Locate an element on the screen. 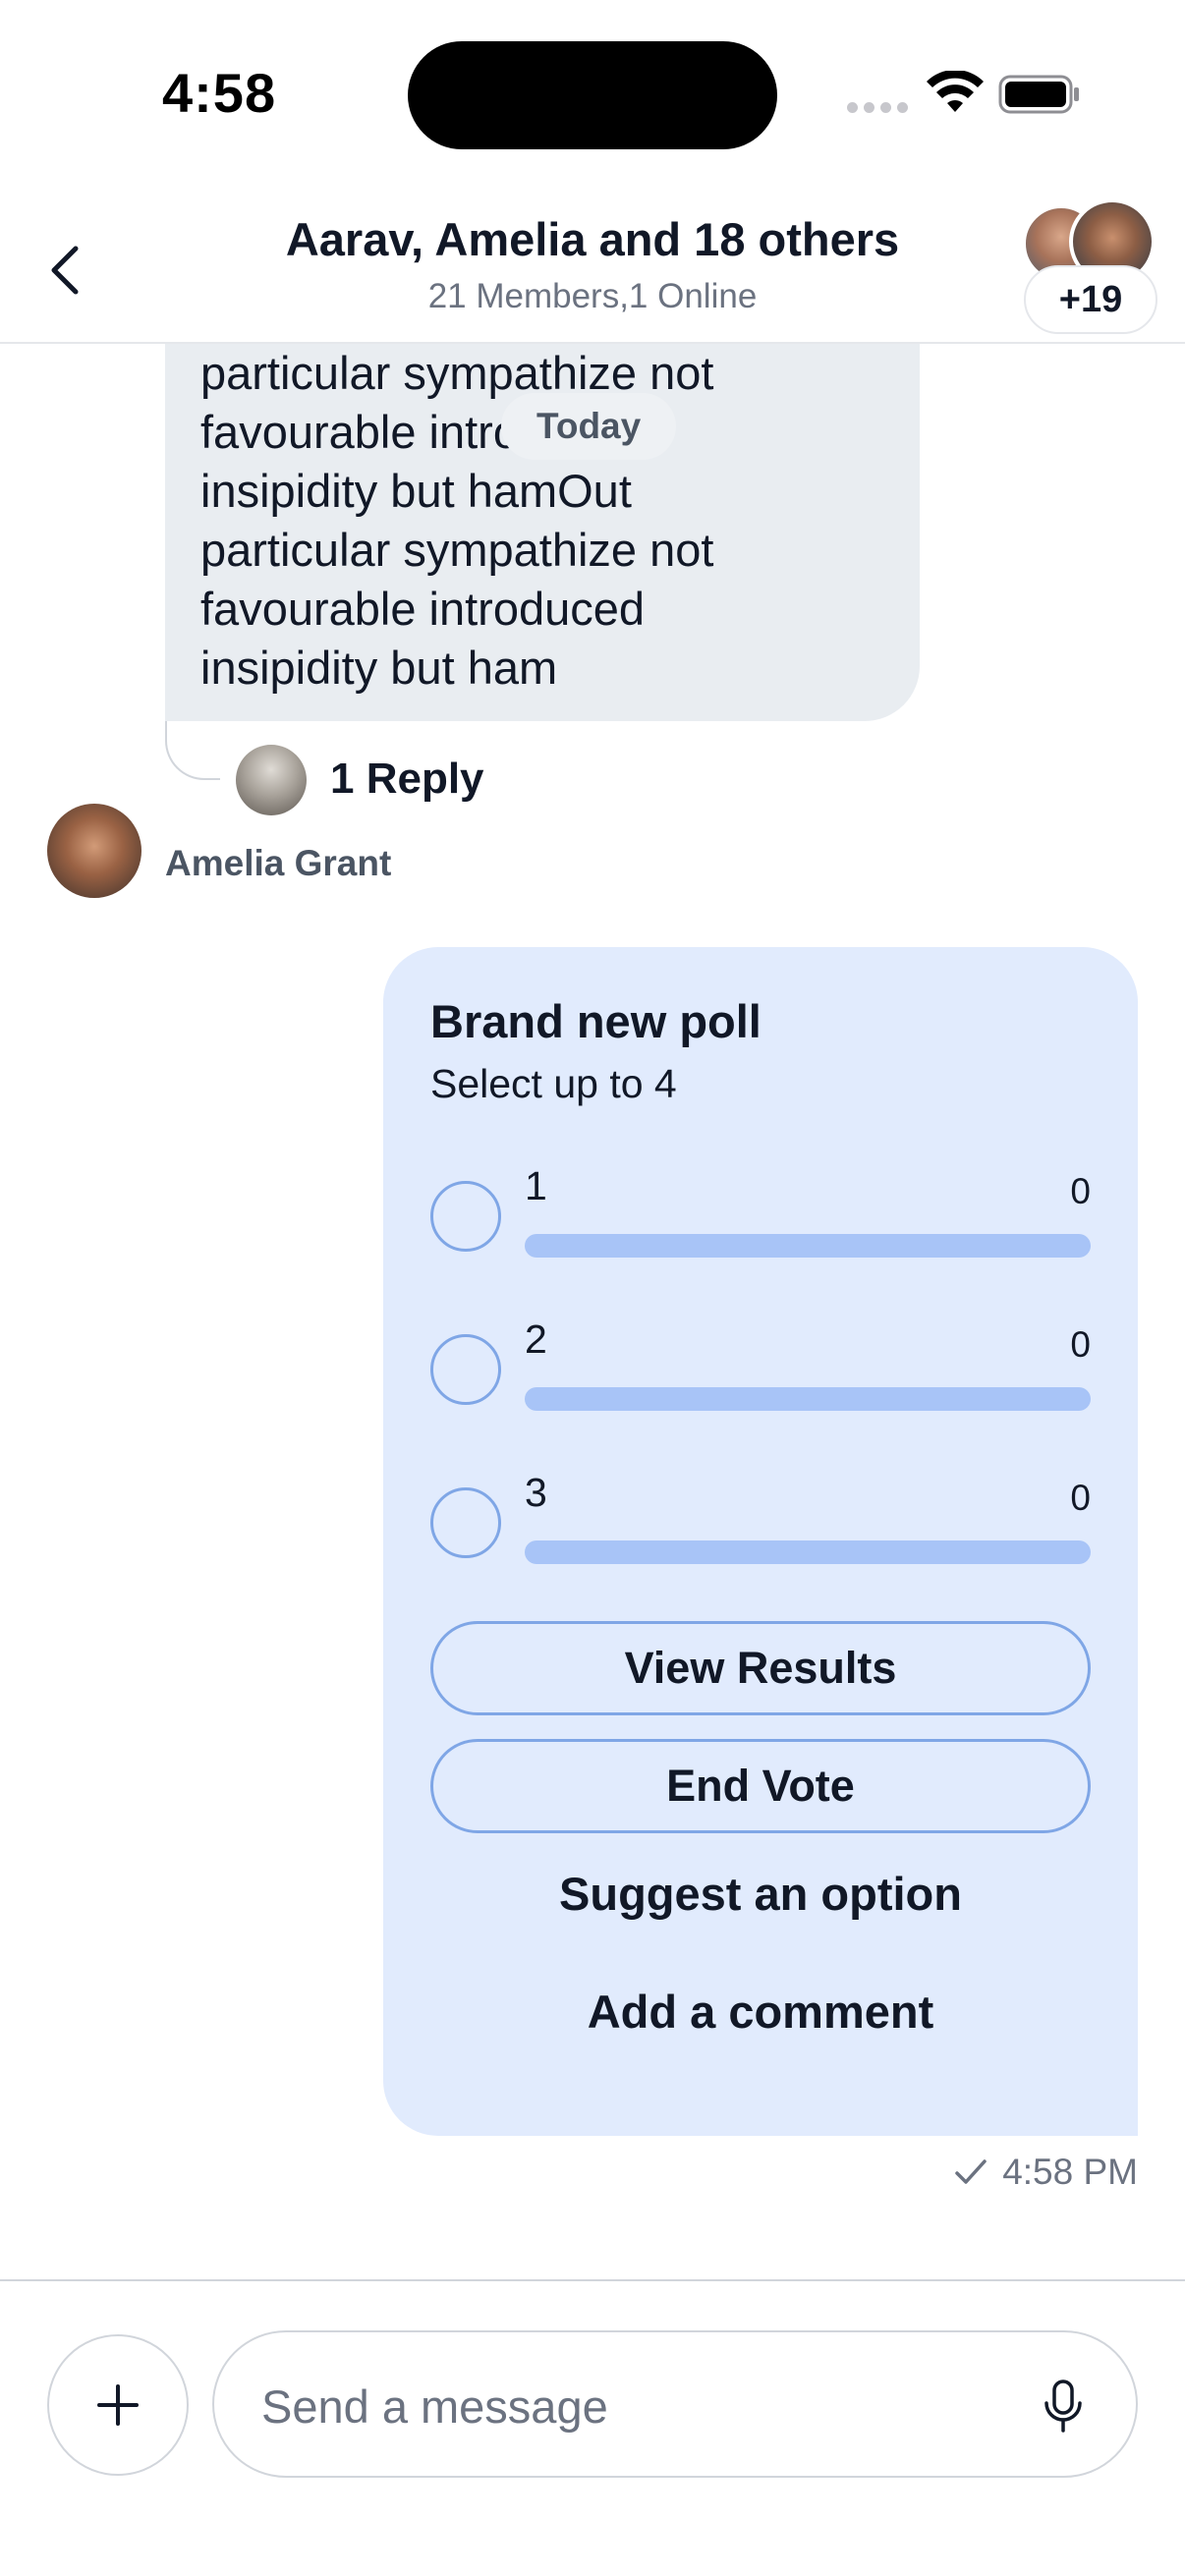  message-status: 4:58 PM is located at coordinates (1046, 2172).